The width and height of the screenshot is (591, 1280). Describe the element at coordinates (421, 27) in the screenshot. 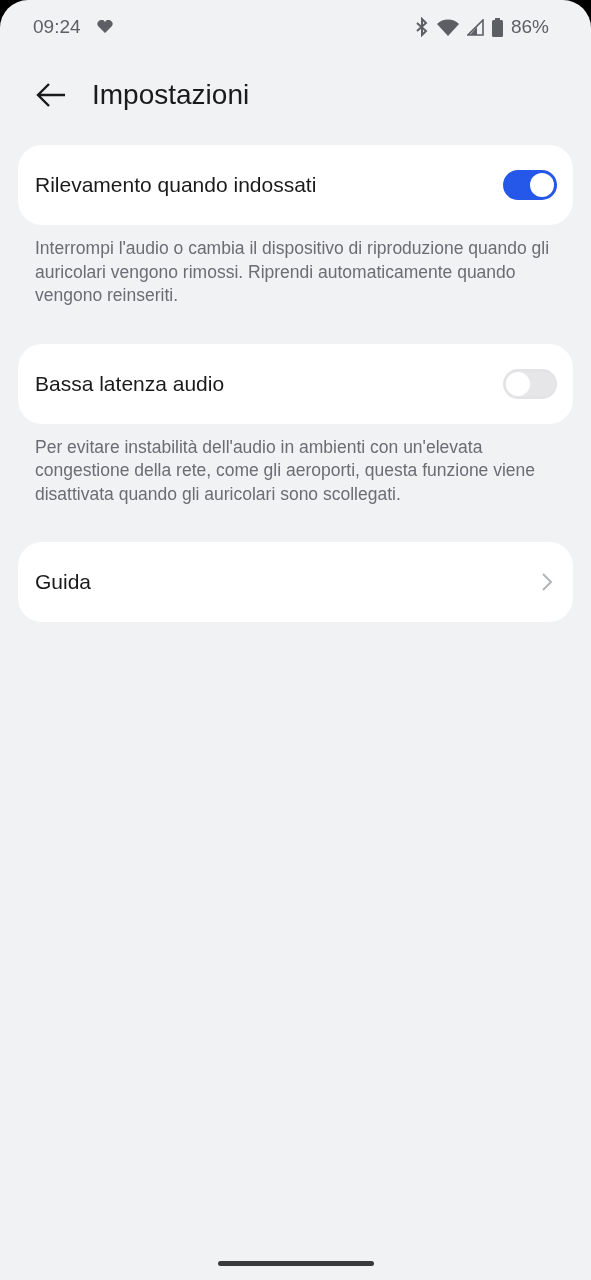

I see `bluetooth-icon` at that location.